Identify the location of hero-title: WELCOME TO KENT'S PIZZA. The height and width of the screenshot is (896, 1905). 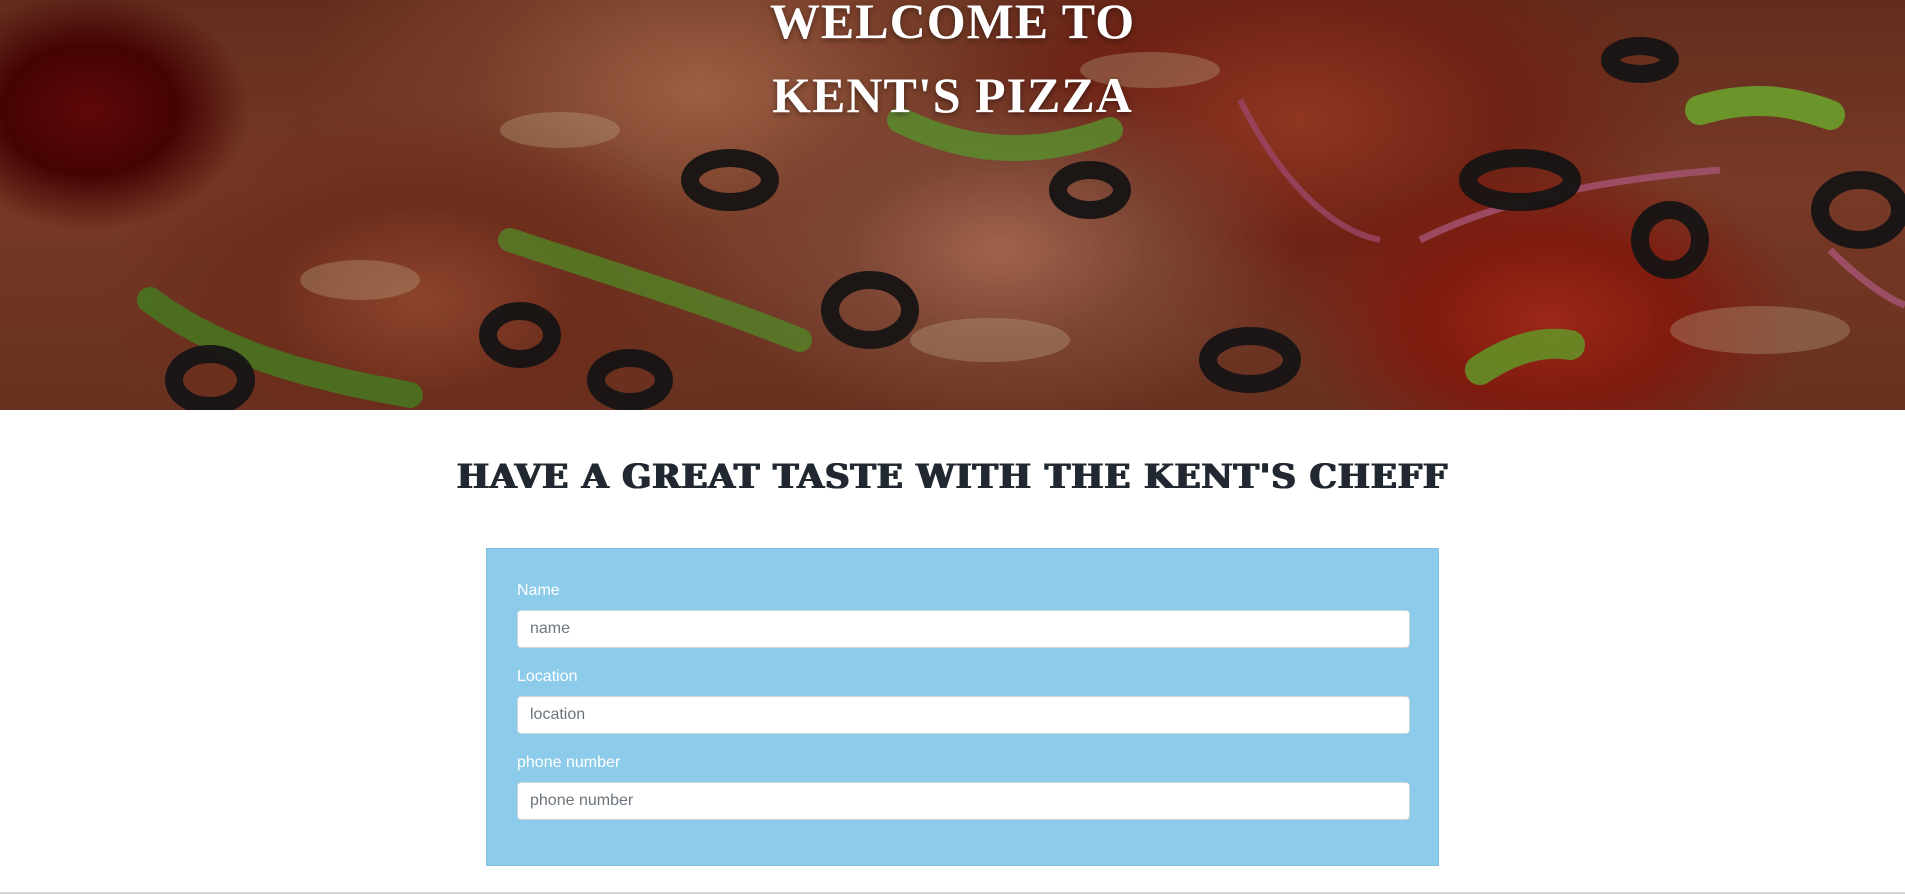
(952, 66).